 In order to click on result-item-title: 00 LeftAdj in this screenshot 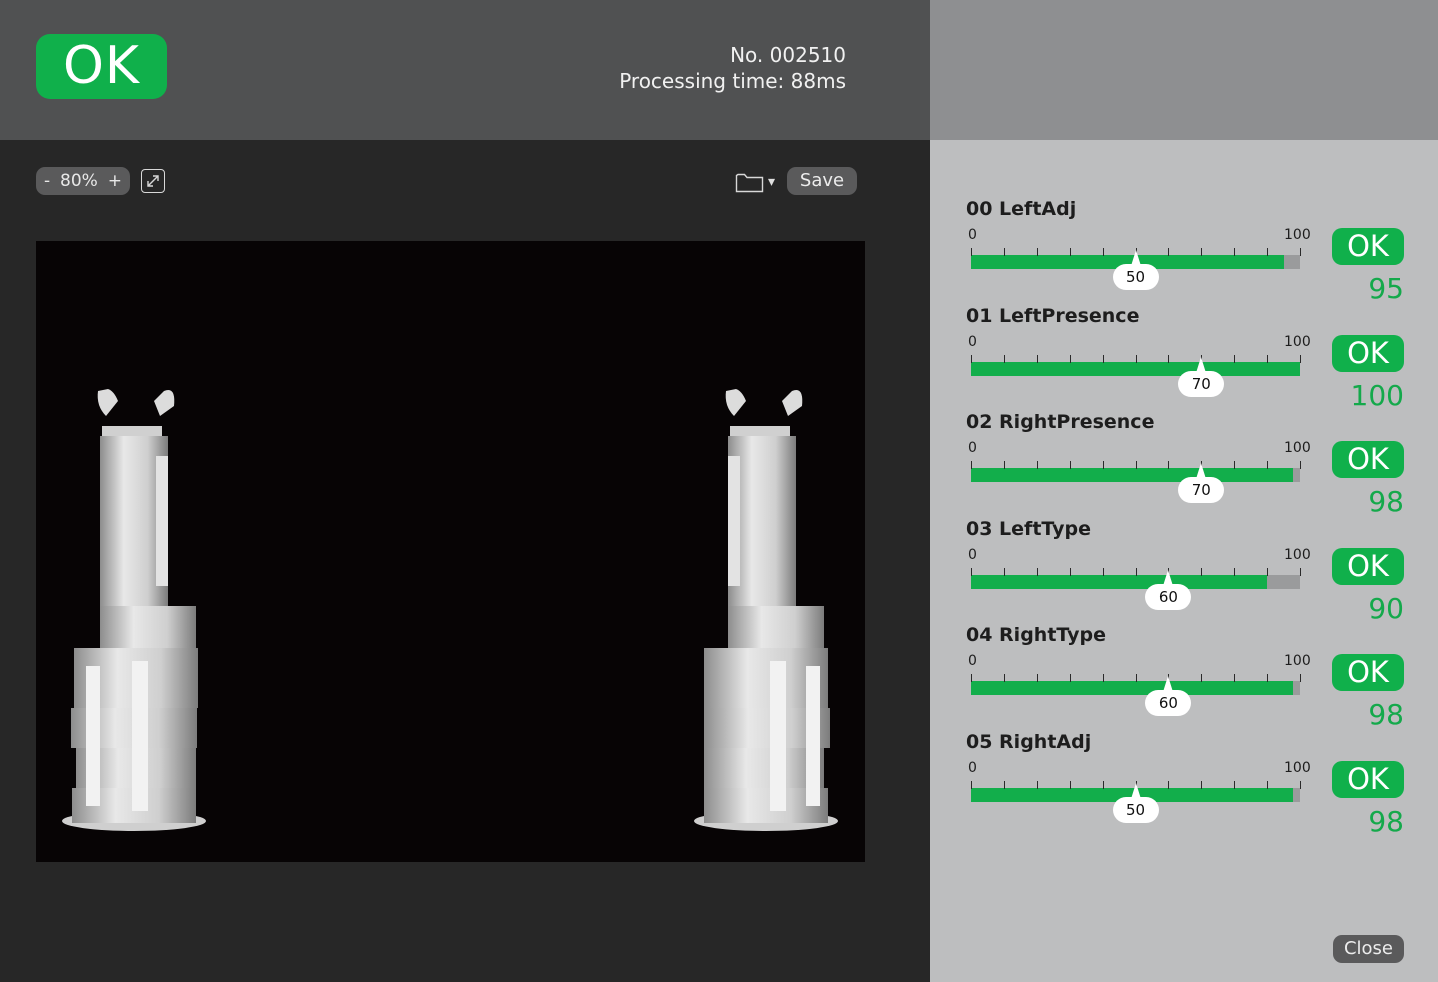, I will do `click(1021, 209)`.